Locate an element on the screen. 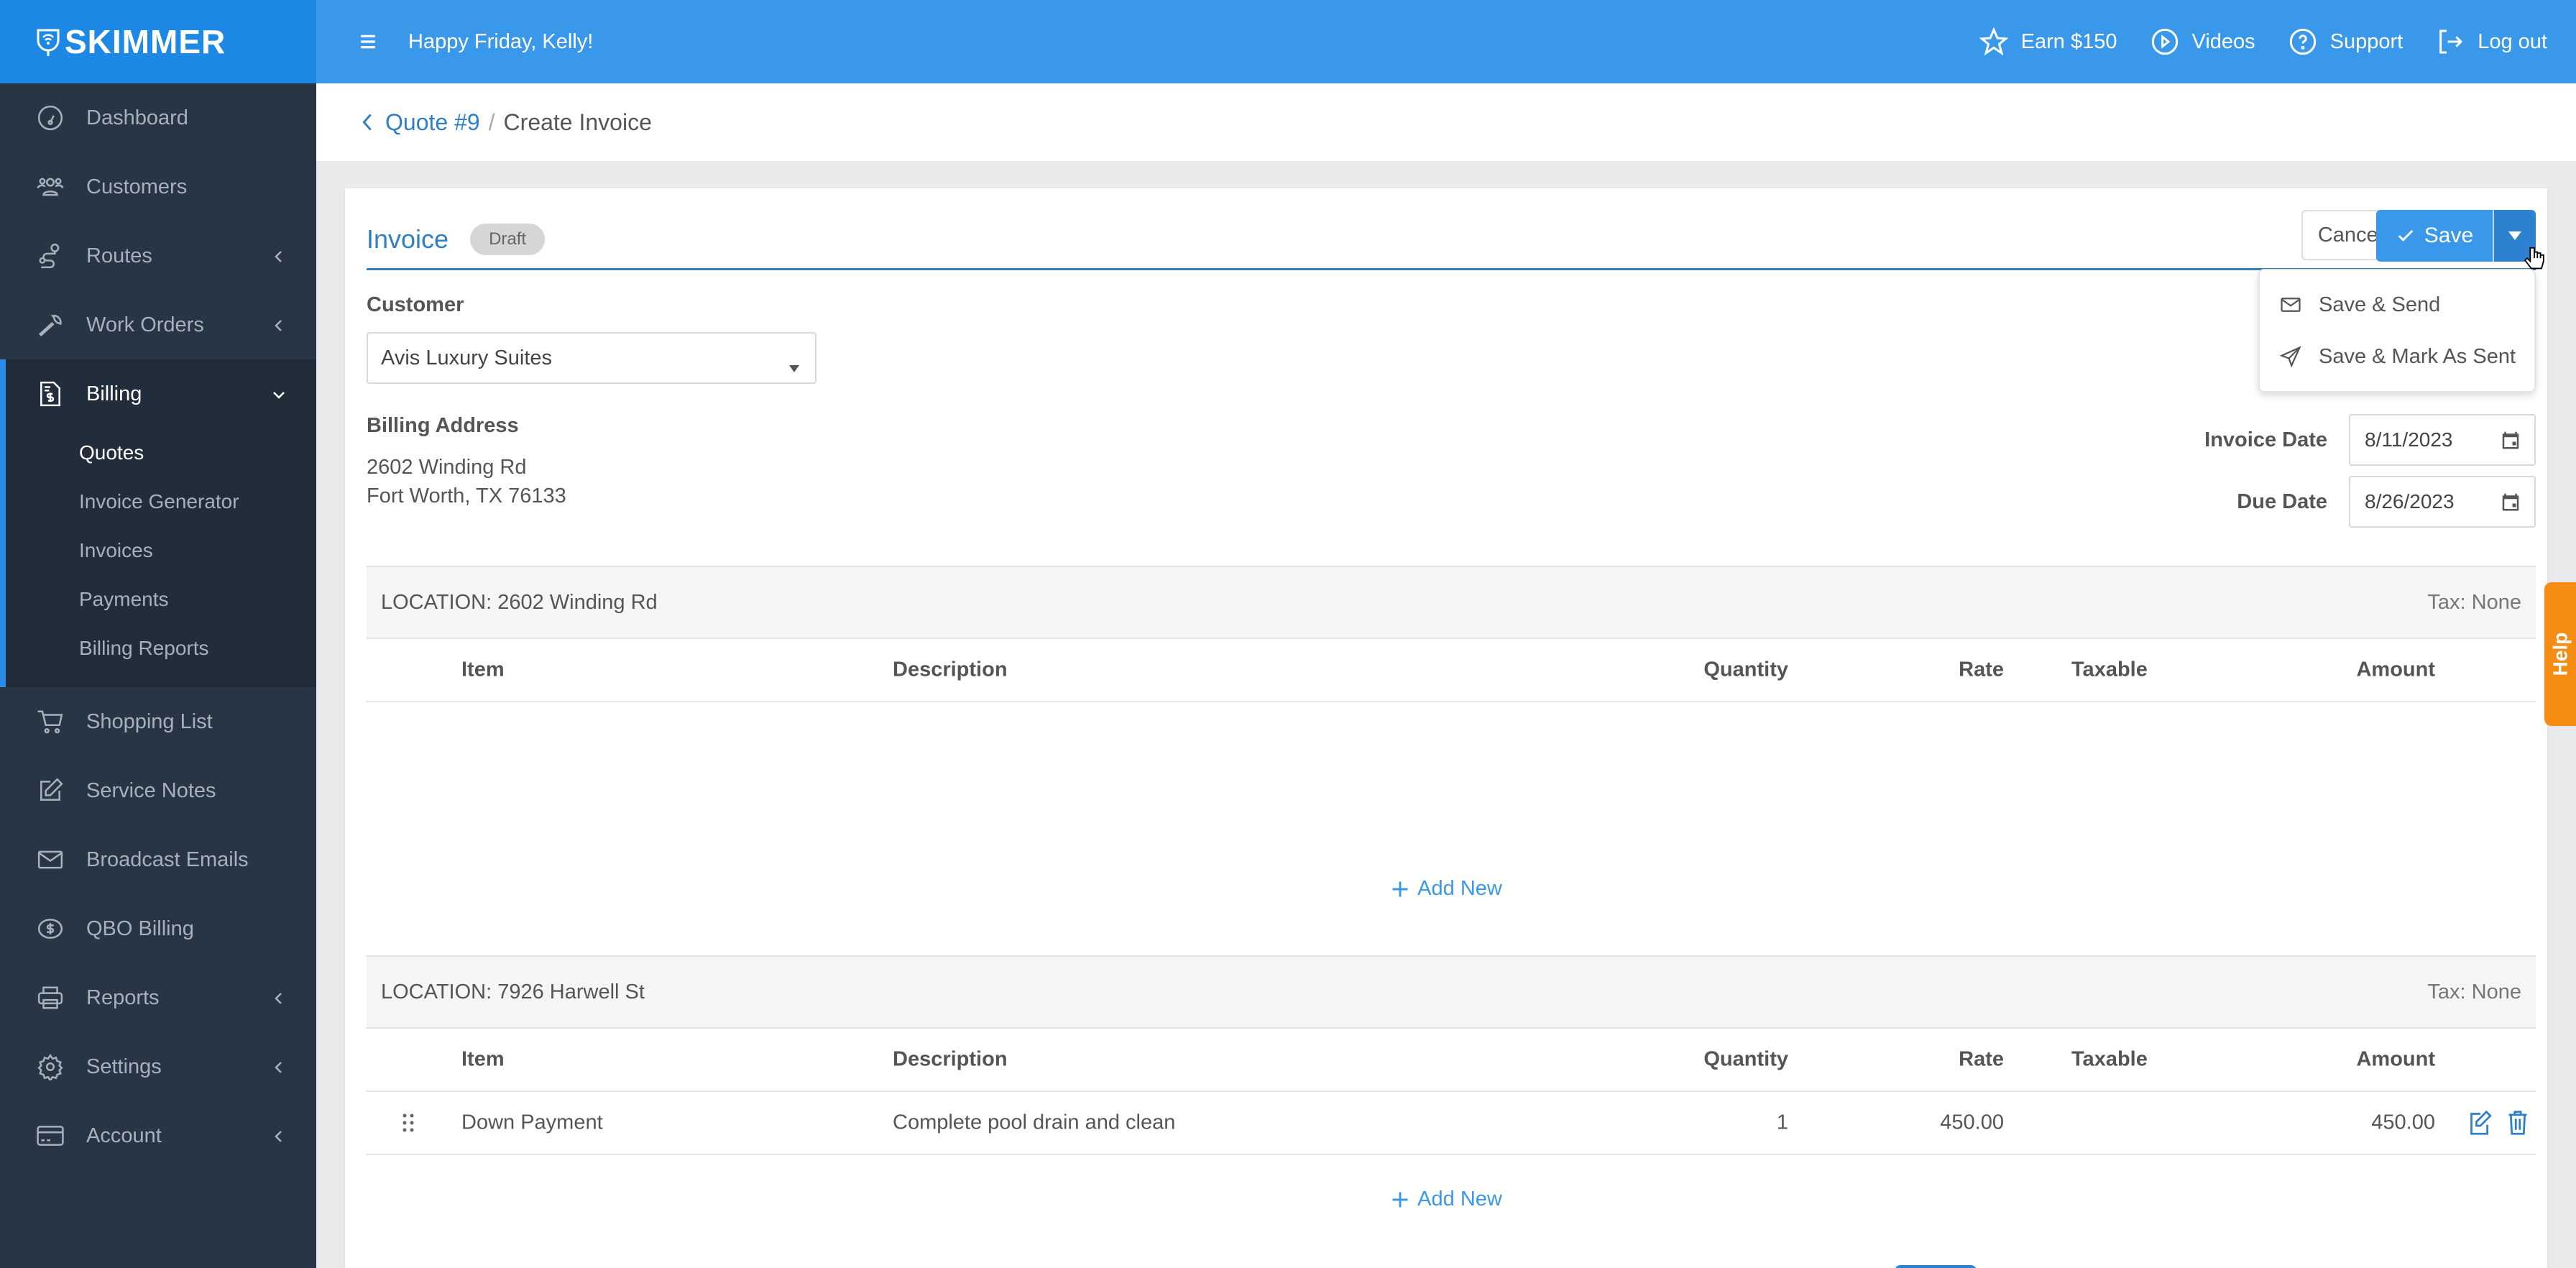 The image size is (2576, 1268). bottom-action-button is located at coordinates (1936, 1266).